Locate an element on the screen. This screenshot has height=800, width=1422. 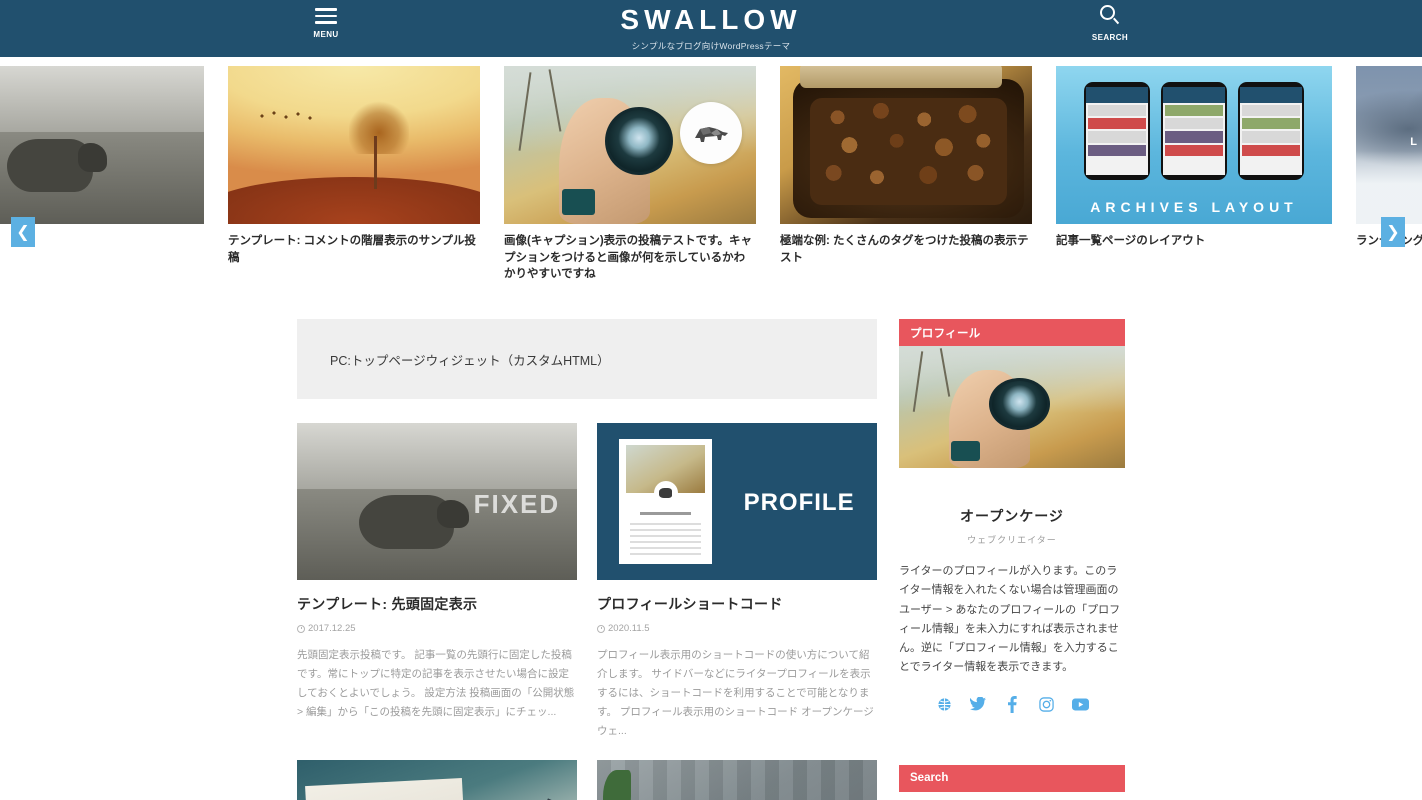
search-button: SEARCH is located at coordinates (1110, 23).